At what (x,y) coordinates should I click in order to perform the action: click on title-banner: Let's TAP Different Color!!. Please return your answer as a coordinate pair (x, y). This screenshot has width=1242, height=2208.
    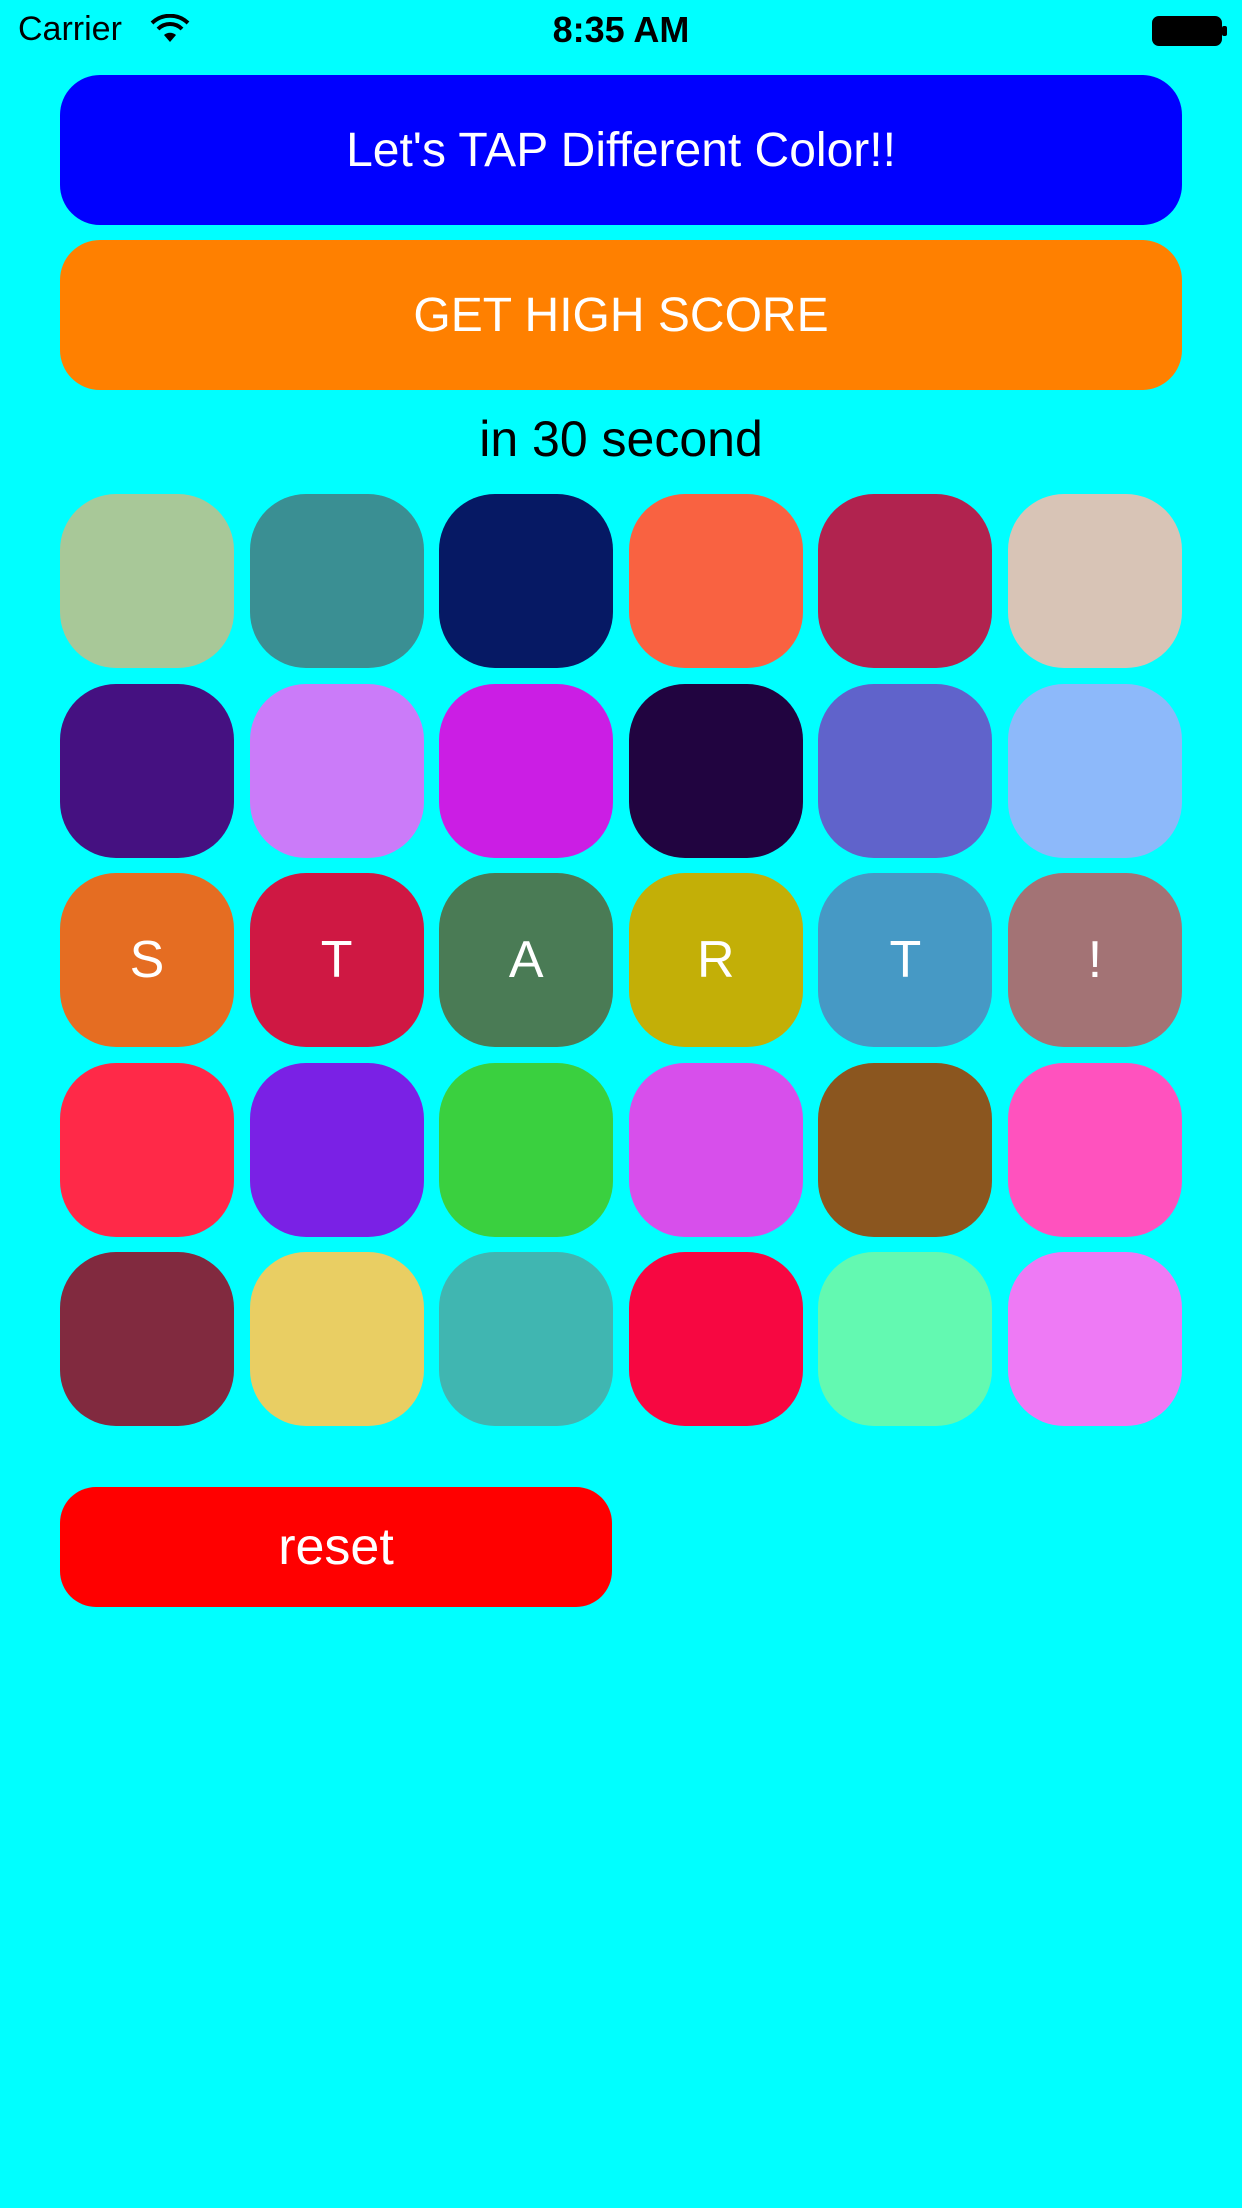
    Looking at the image, I should click on (621, 150).